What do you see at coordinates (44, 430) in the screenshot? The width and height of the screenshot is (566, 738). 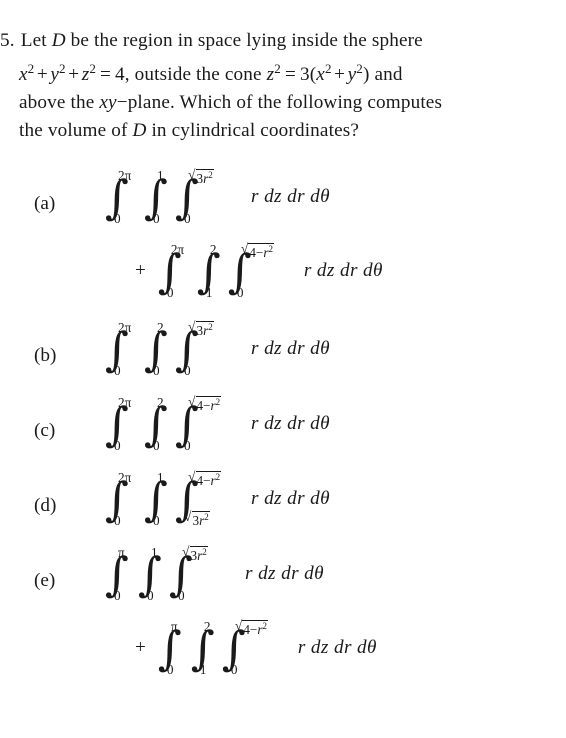 I see `option-label-c: (c)` at bounding box center [44, 430].